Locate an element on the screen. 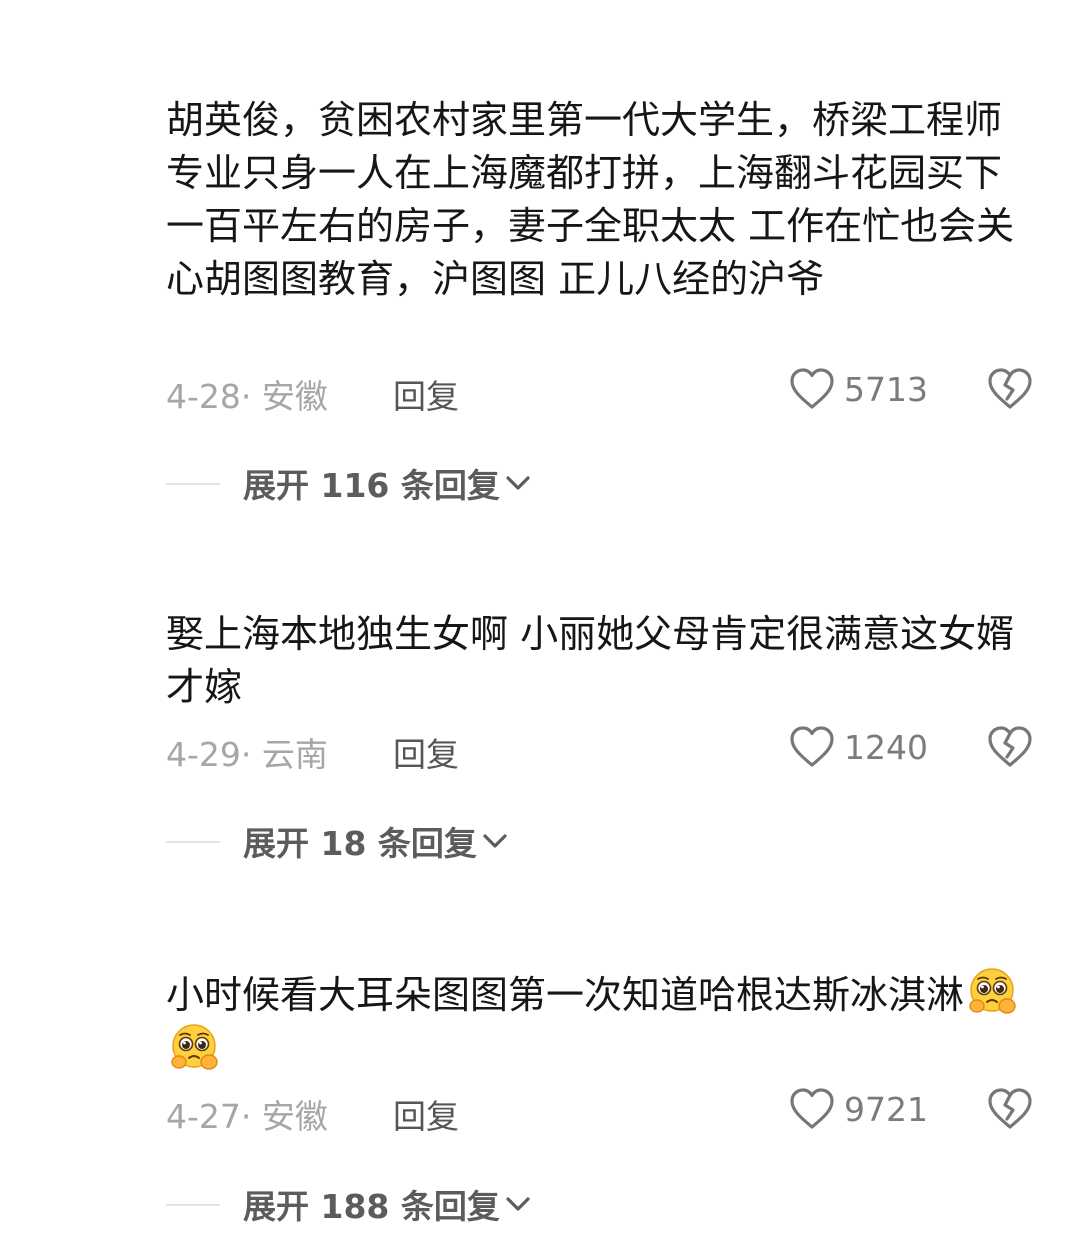 The width and height of the screenshot is (1080, 1253). like-count: 1240 is located at coordinates (886, 747).